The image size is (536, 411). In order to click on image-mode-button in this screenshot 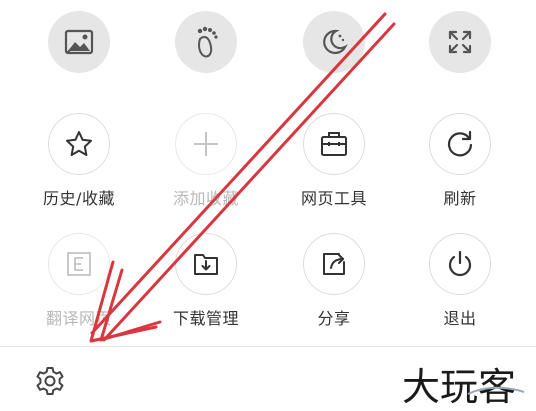, I will do `click(79, 42)`.